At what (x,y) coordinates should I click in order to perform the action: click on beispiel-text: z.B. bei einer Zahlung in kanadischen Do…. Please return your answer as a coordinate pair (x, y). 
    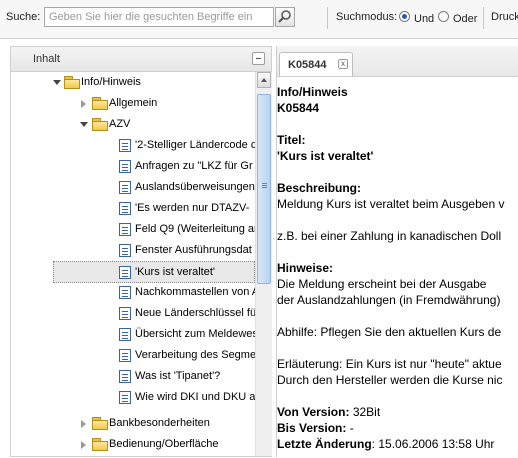
    Looking at the image, I should click on (389, 236).